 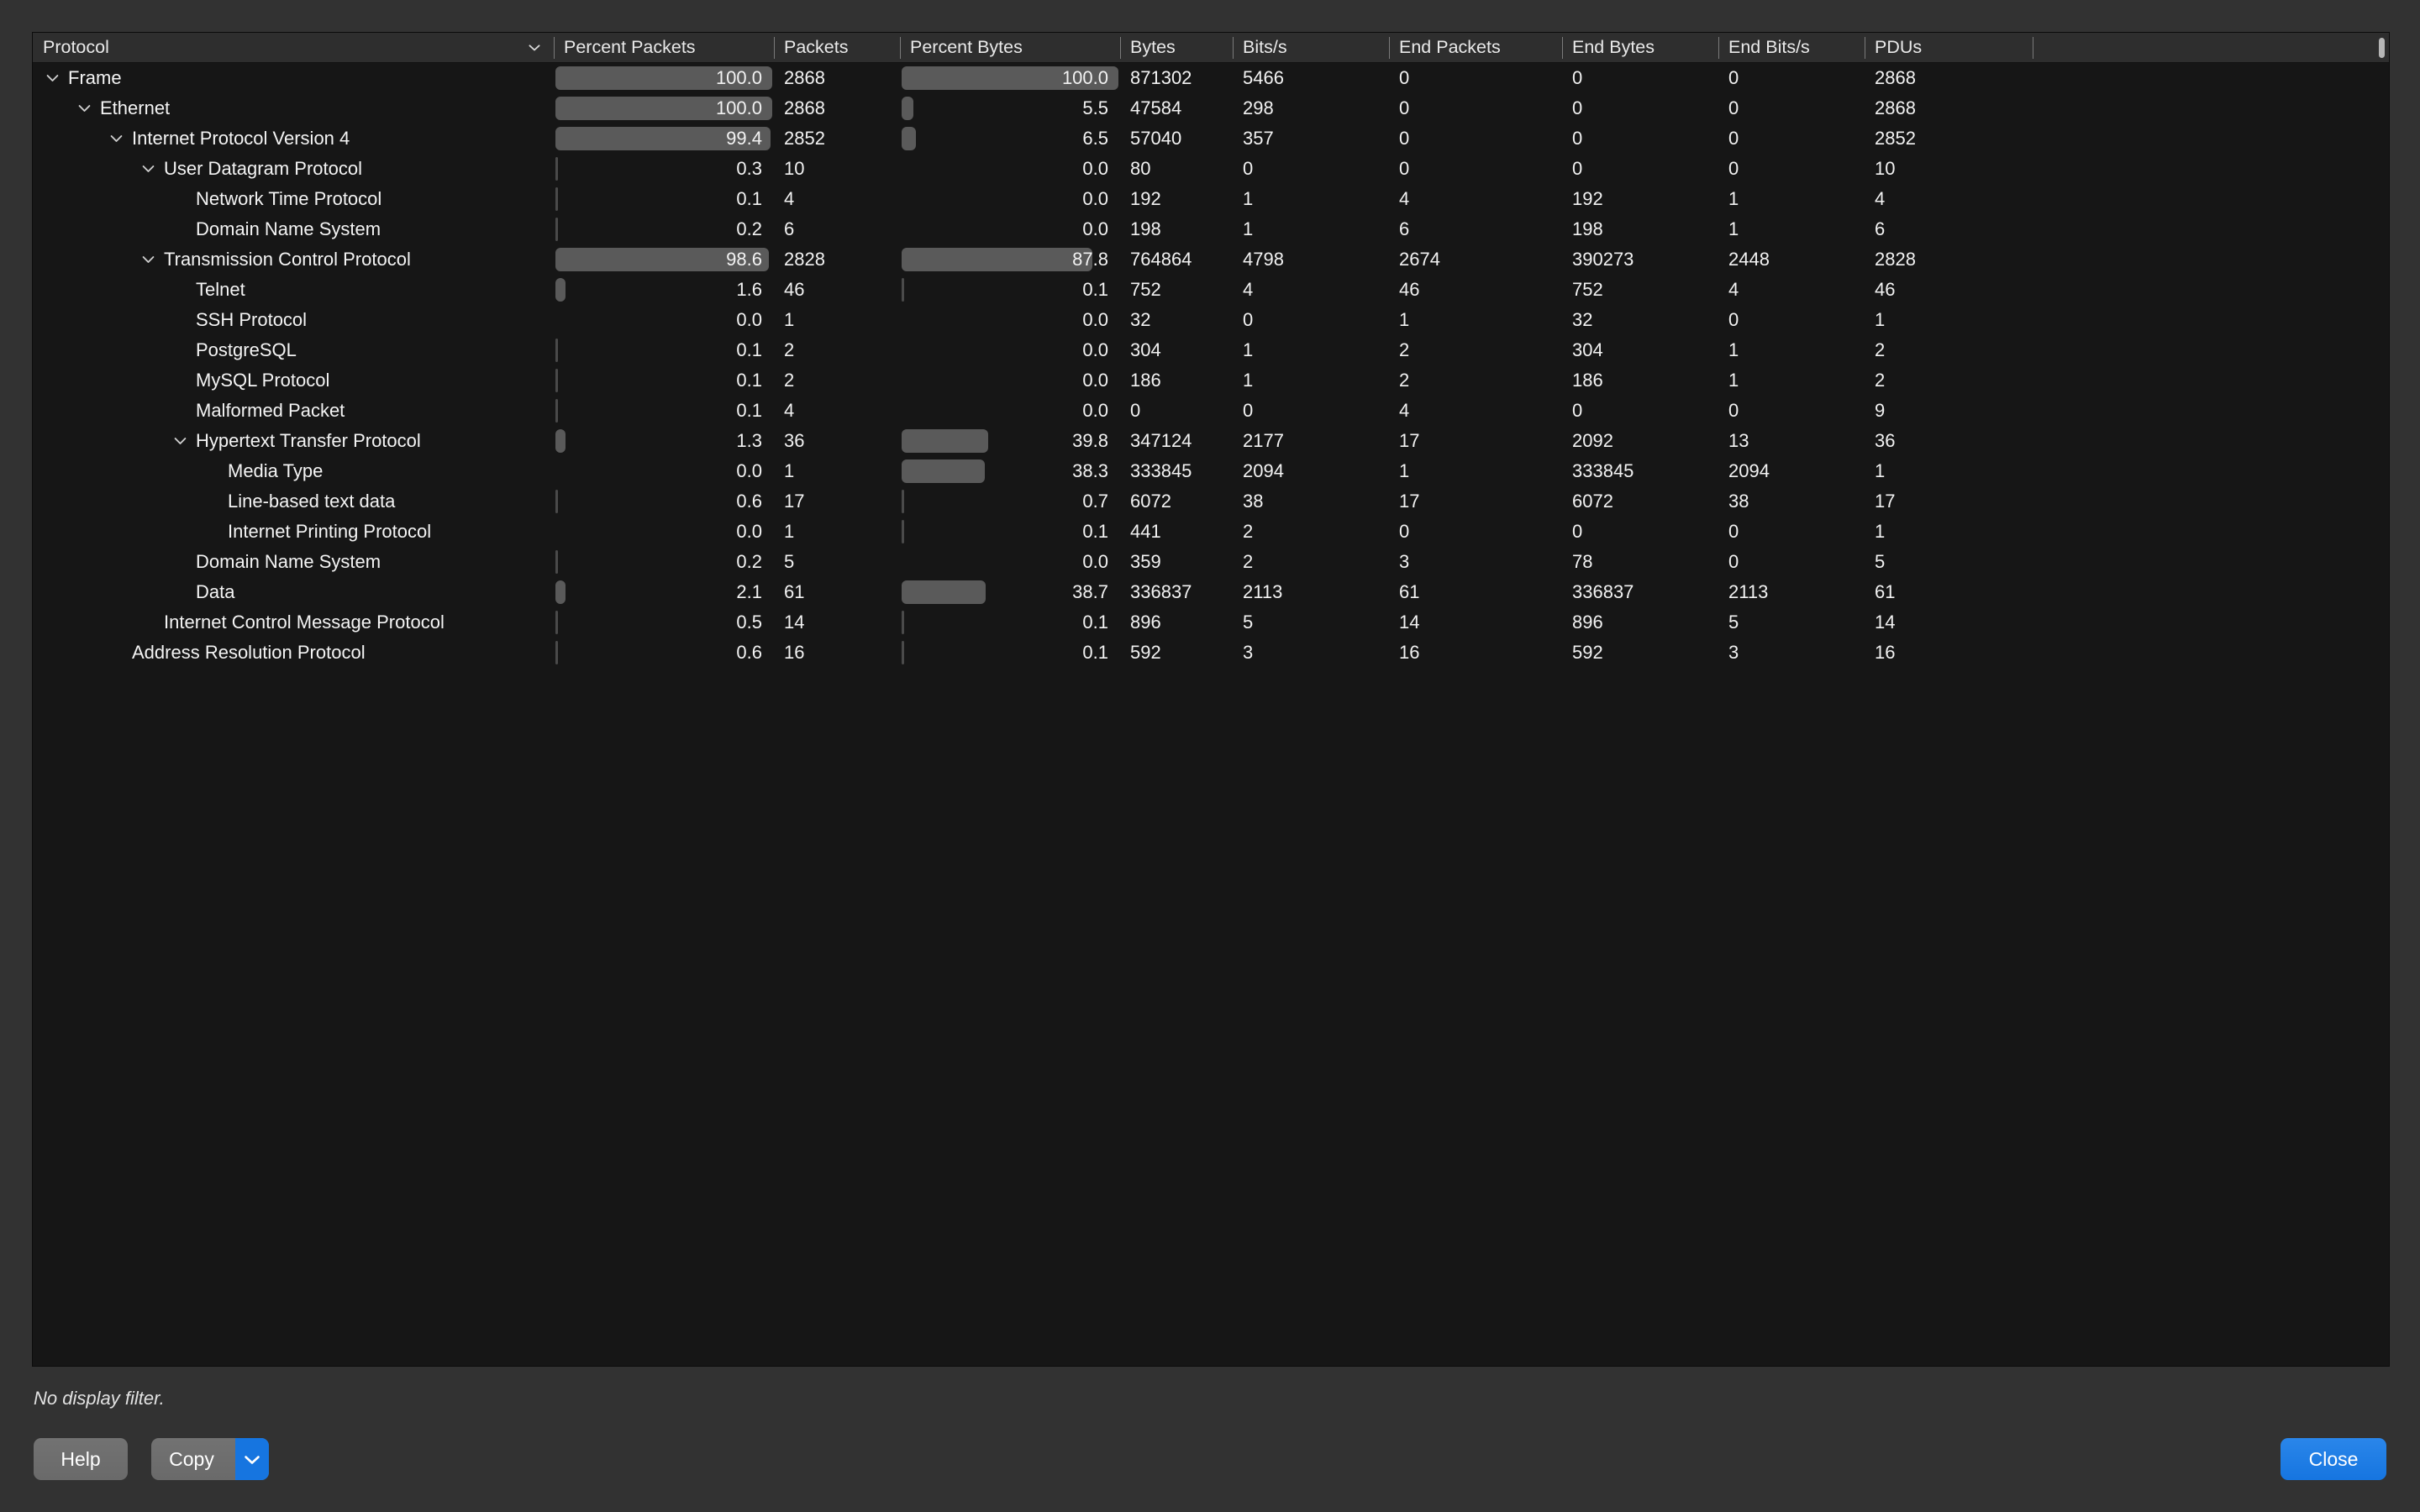 I want to click on end-bytes-value: 2092, so click(x=1592, y=440).